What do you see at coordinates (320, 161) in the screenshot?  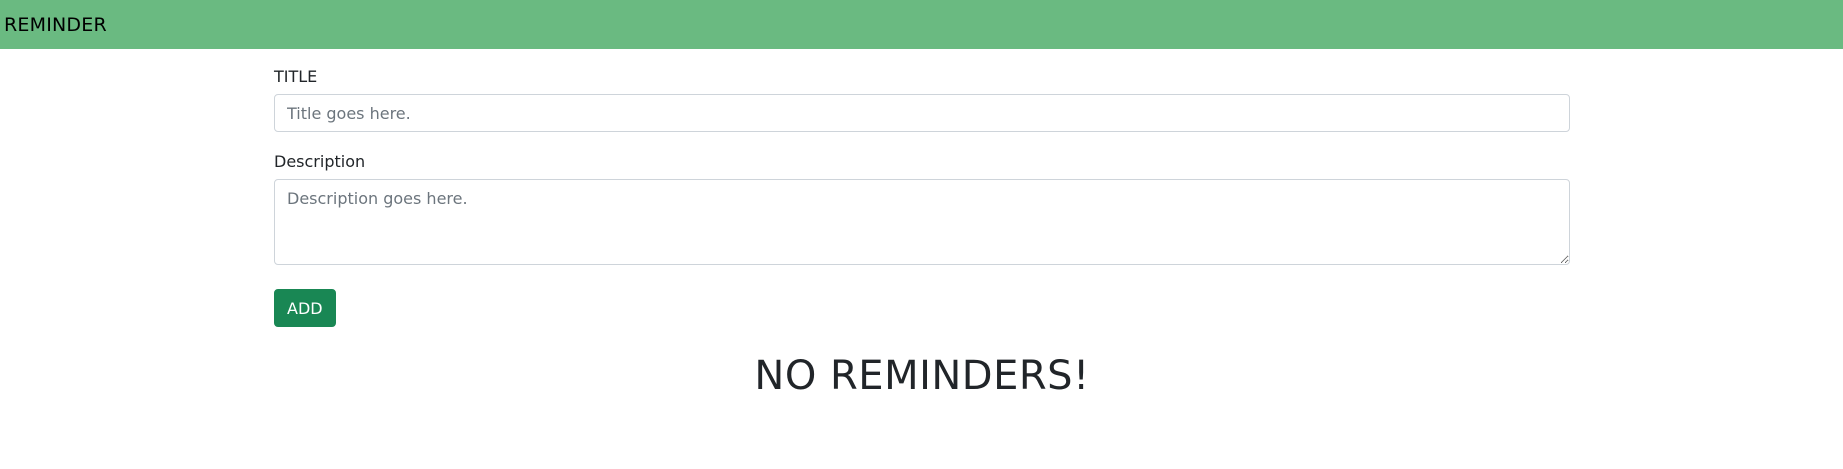 I see `description-label: Description` at bounding box center [320, 161].